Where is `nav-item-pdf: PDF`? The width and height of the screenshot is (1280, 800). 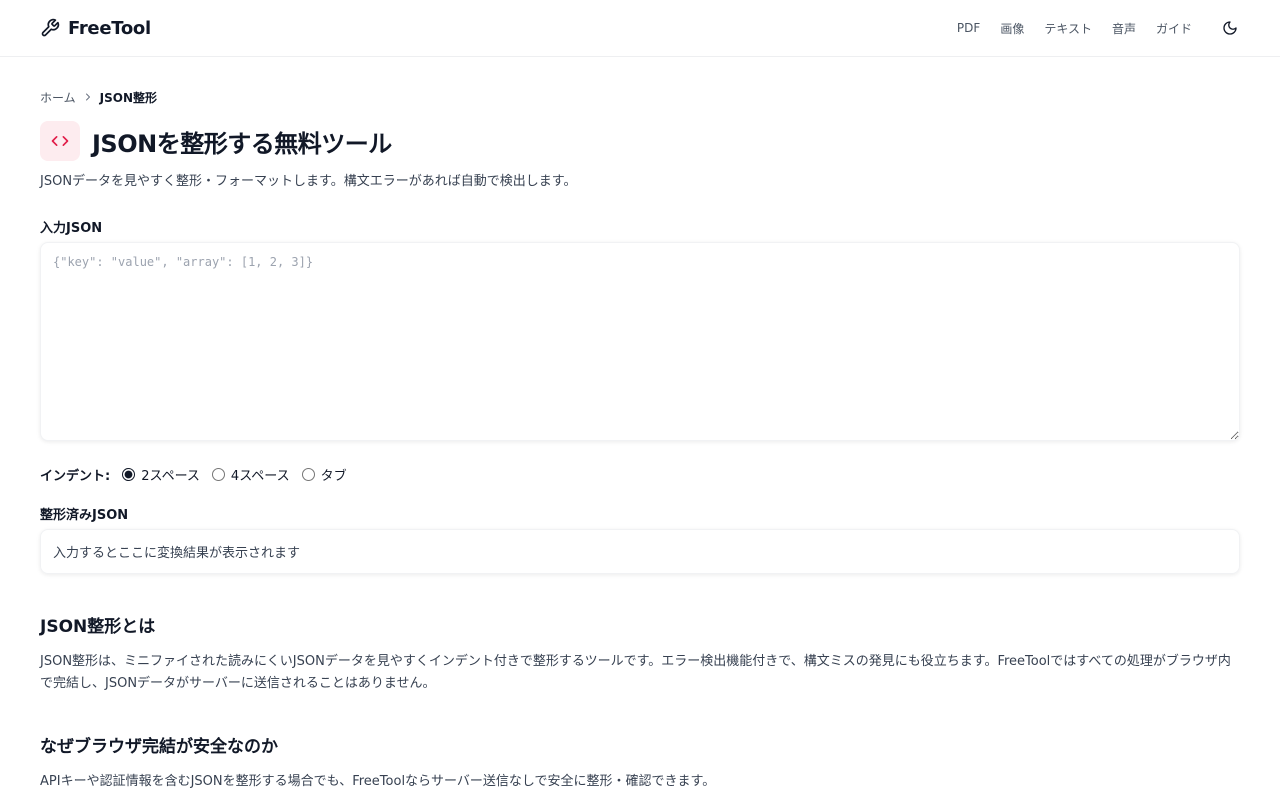
nav-item-pdf: PDF is located at coordinates (968, 28).